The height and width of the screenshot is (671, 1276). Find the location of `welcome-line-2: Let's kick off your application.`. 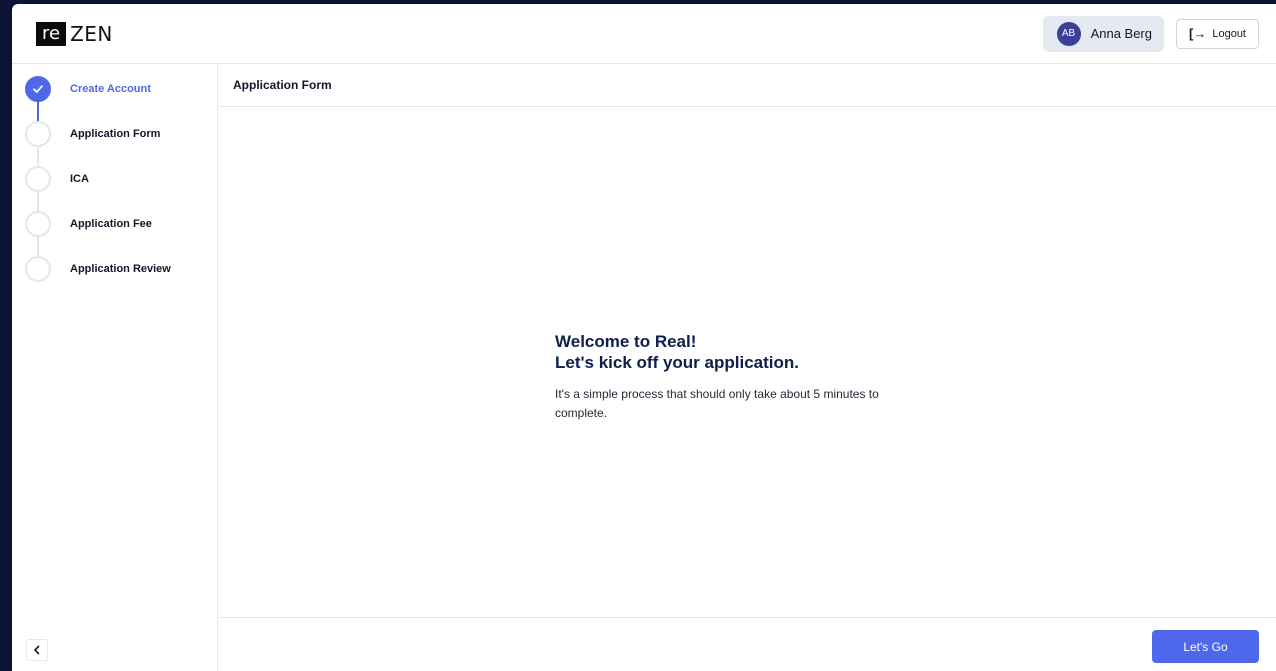

welcome-line-2: Let's kick off your application. is located at coordinates (677, 362).